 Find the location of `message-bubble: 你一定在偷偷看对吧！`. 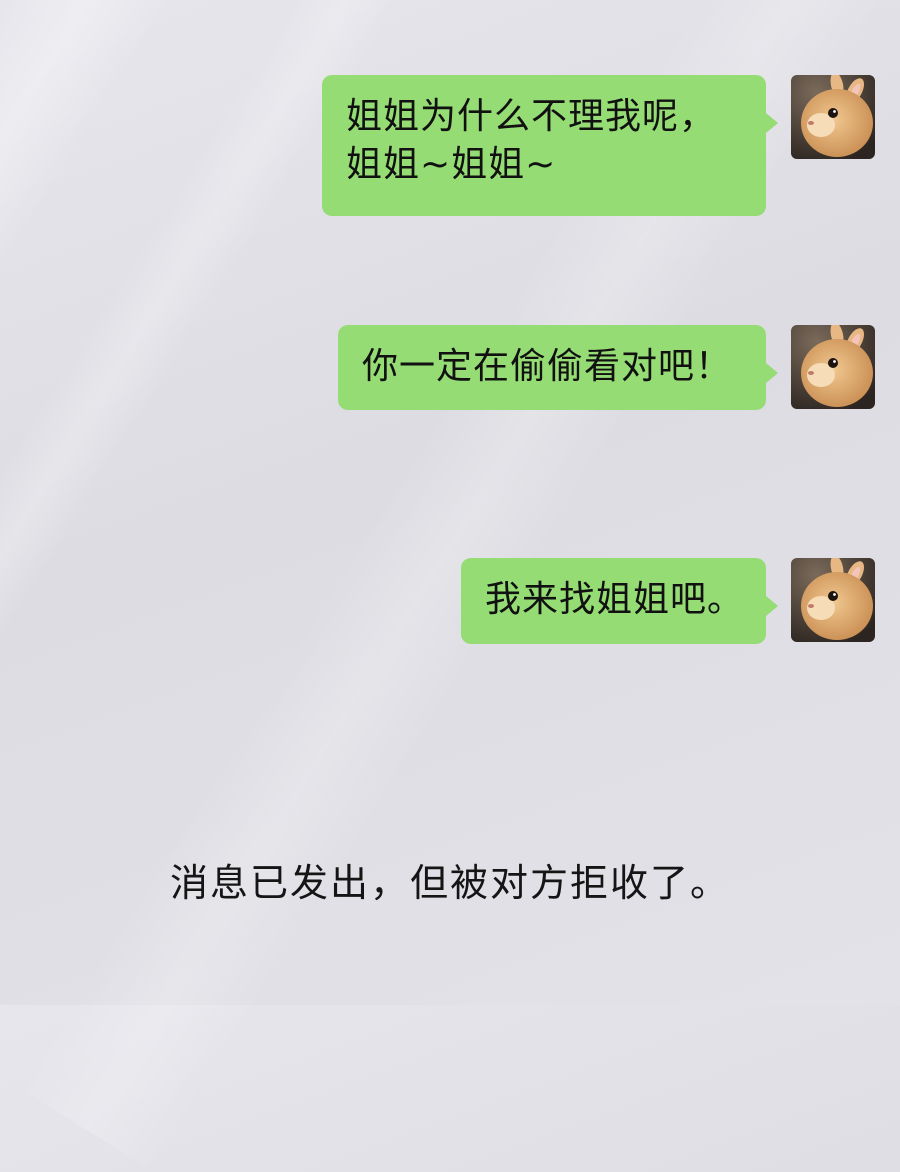

message-bubble: 你一定在偷偷看对吧！ is located at coordinates (558, 367).